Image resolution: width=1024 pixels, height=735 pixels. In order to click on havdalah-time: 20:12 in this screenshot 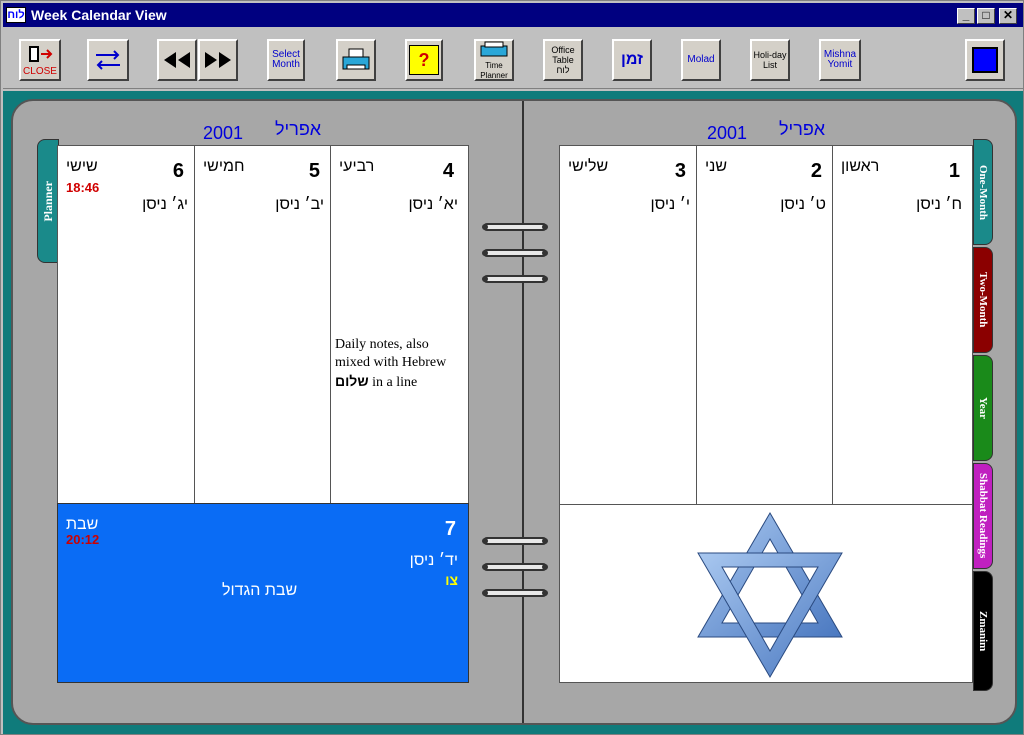, I will do `click(83, 539)`.